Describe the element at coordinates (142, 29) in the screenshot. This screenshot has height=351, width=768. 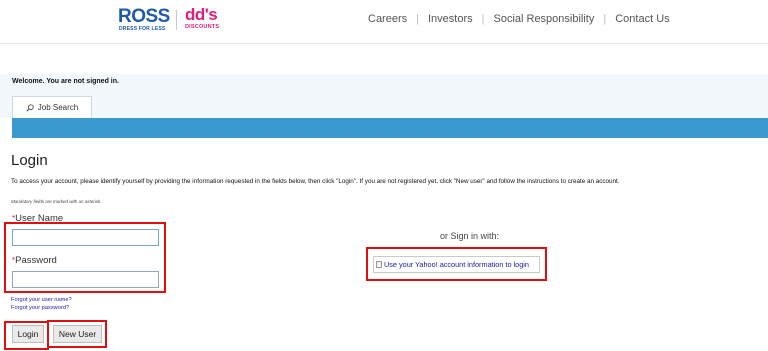
I see `ross-logo-tagline: DRESS FOR LESS` at that location.